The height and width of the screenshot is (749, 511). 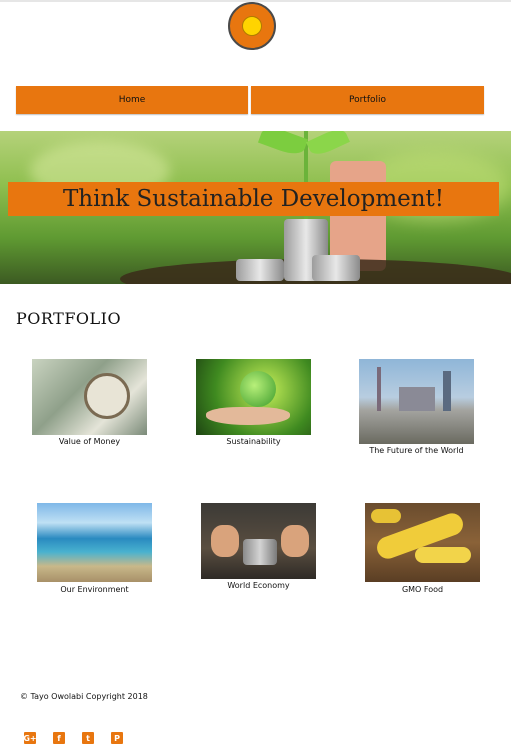 I want to click on portfolio-thumb-value-of-money, so click(x=89, y=397).